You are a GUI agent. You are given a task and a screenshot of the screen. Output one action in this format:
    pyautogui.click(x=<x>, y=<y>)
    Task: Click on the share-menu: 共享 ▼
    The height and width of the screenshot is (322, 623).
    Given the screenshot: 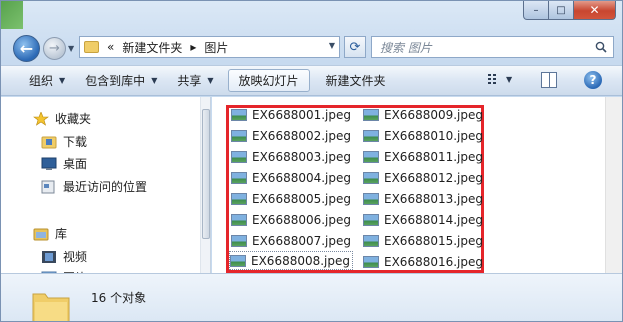 What is the action you would take?
    pyautogui.click(x=195, y=80)
    